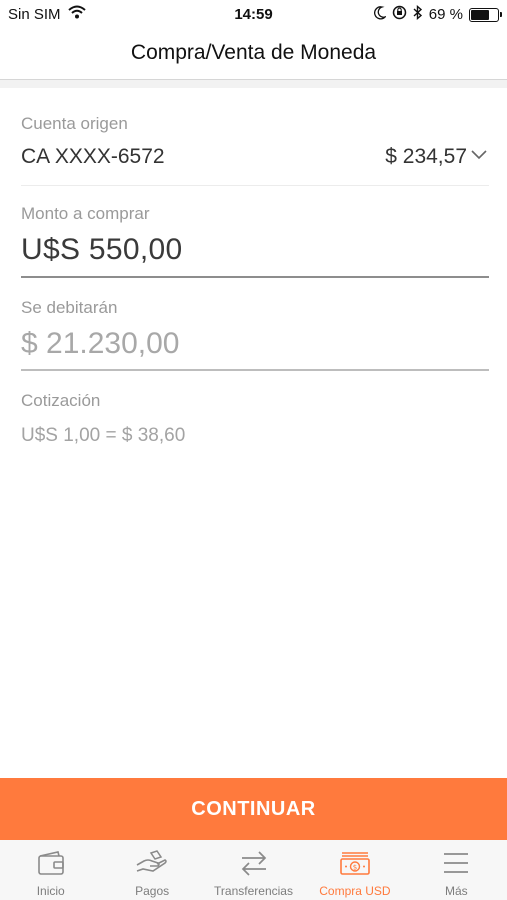 This screenshot has width=507, height=900. Describe the element at coordinates (103, 435) in the screenshot. I see `exchange-rate: U$S 1,00 = $ 38,60` at that location.